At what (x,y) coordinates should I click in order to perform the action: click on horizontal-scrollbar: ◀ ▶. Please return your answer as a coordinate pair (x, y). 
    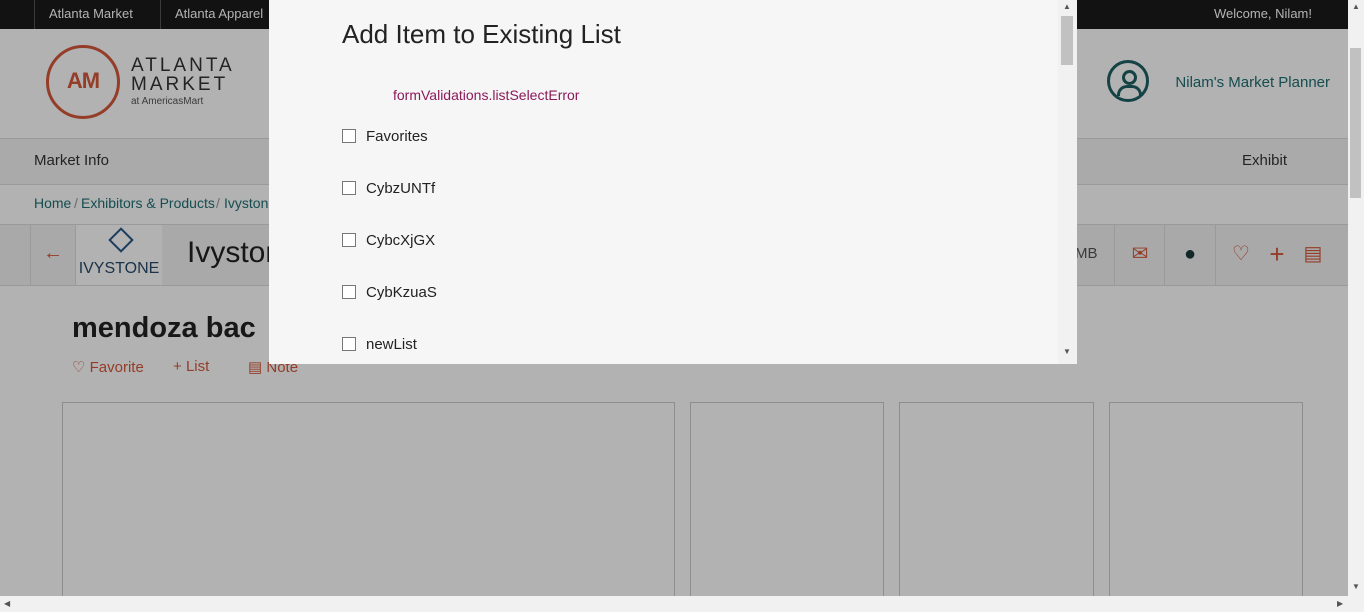
    Looking at the image, I should click on (682, 604).